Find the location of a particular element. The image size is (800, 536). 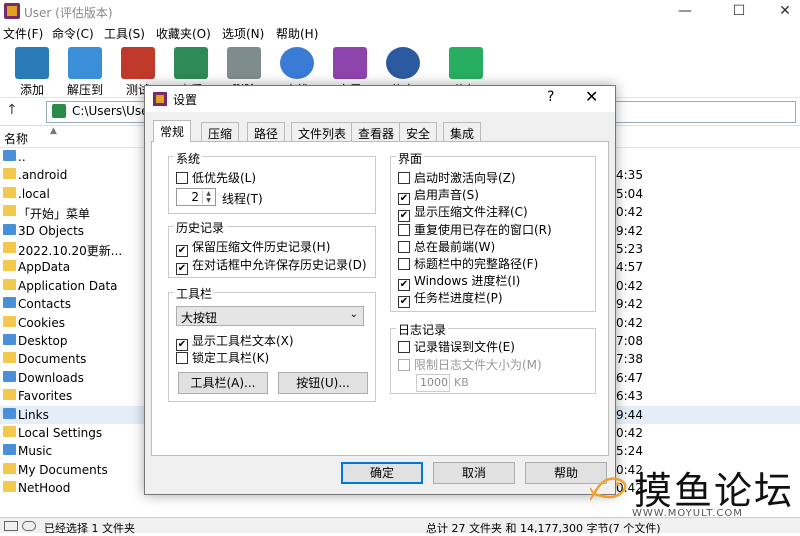

add-button: 添加 is located at coordinates (32, 70).